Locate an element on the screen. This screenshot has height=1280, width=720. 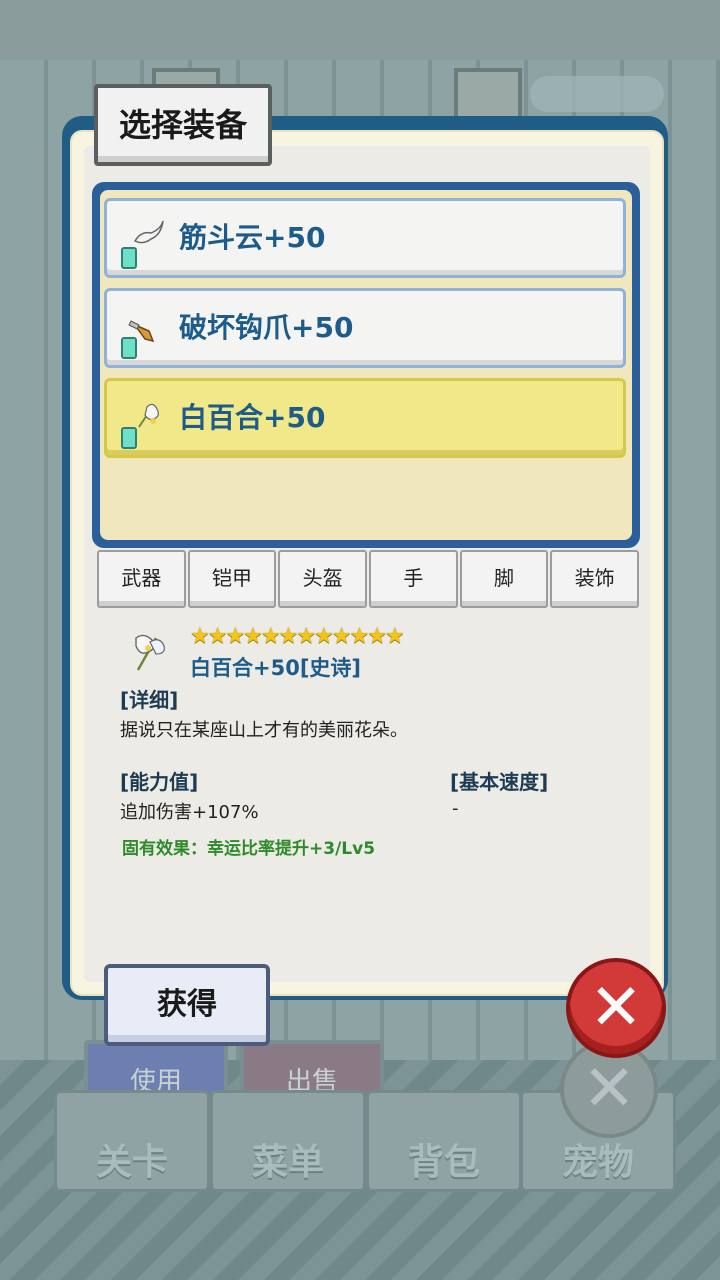
rarity-stars: ★★★★★★★★★★★★ is located at coordinates (297, 636).